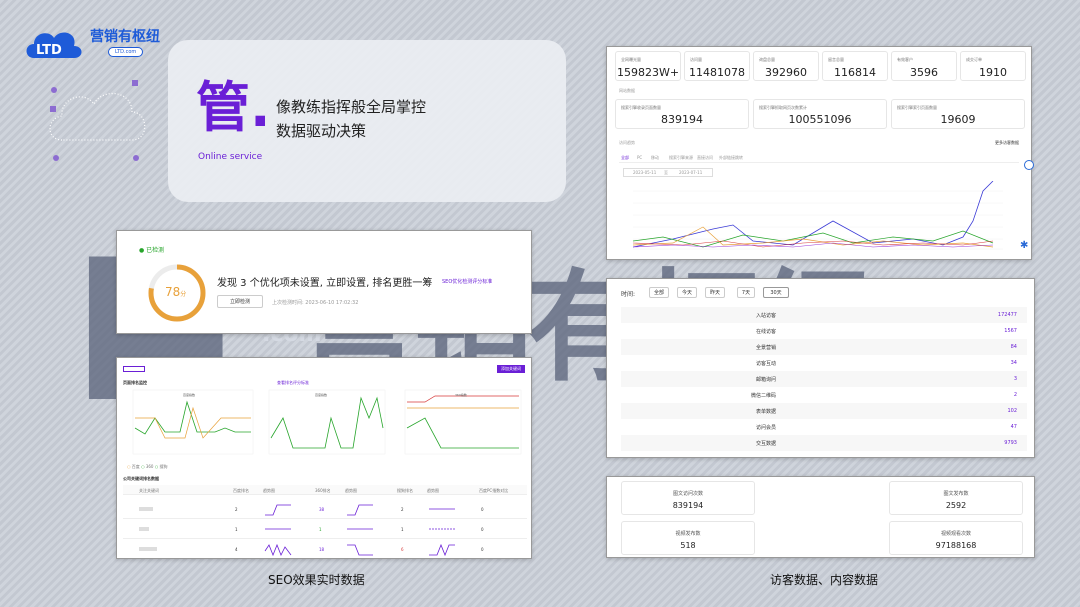  I want to click on stat-card: 留言总量 116814, so click(855, 66).